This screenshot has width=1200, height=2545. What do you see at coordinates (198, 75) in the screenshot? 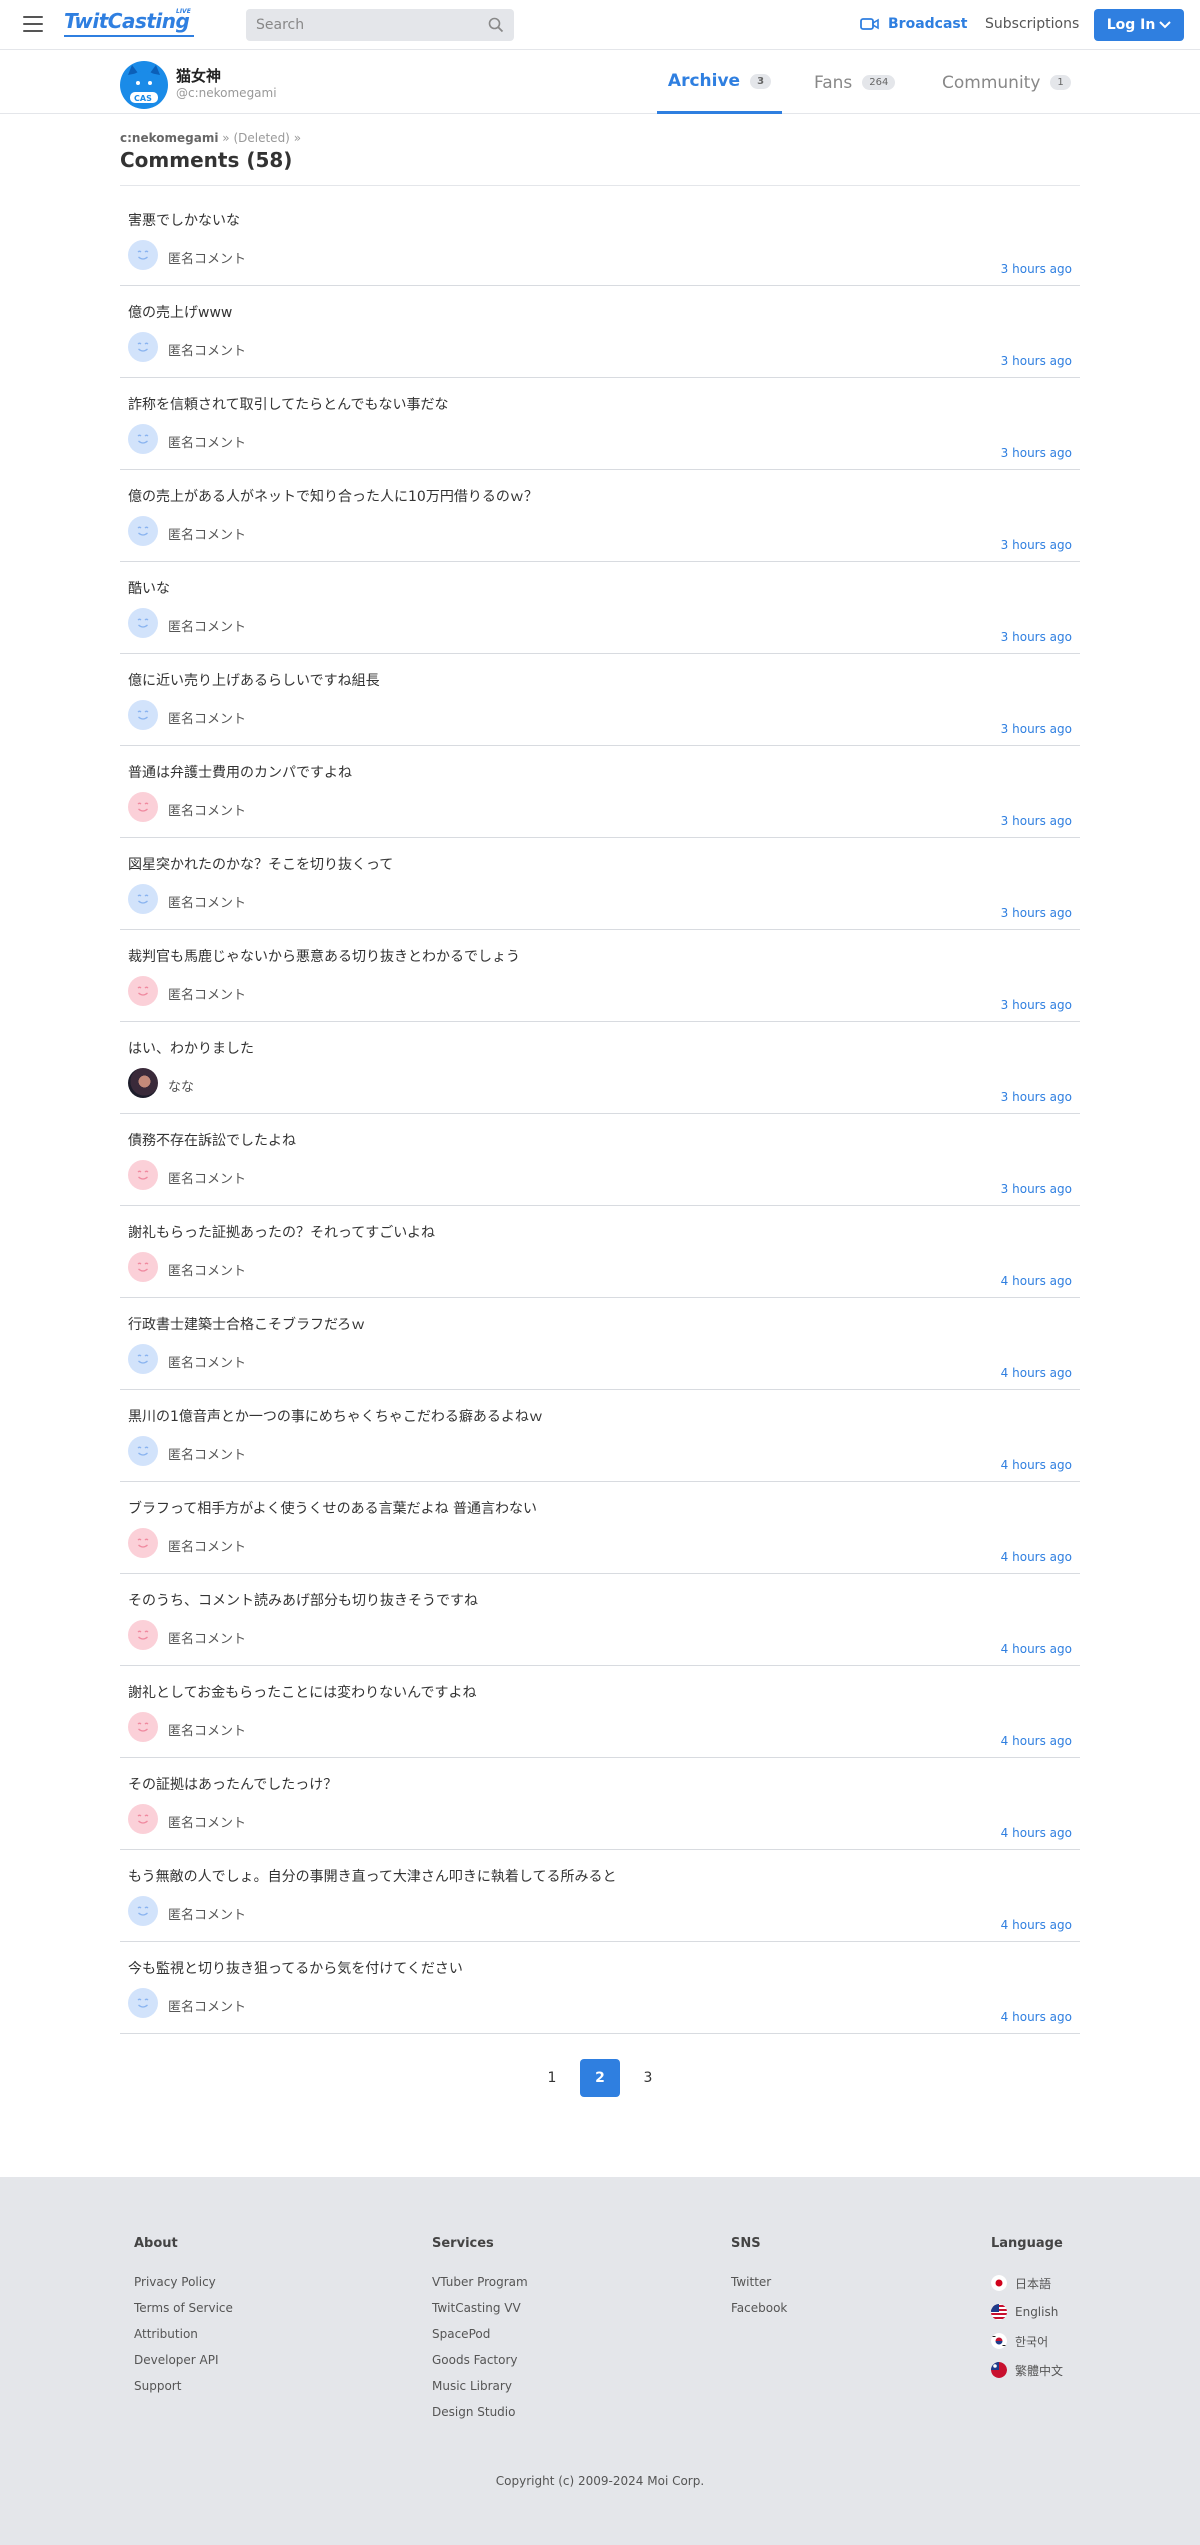
I see `channel-name: 猫女神` at bounding box center [198, 75].